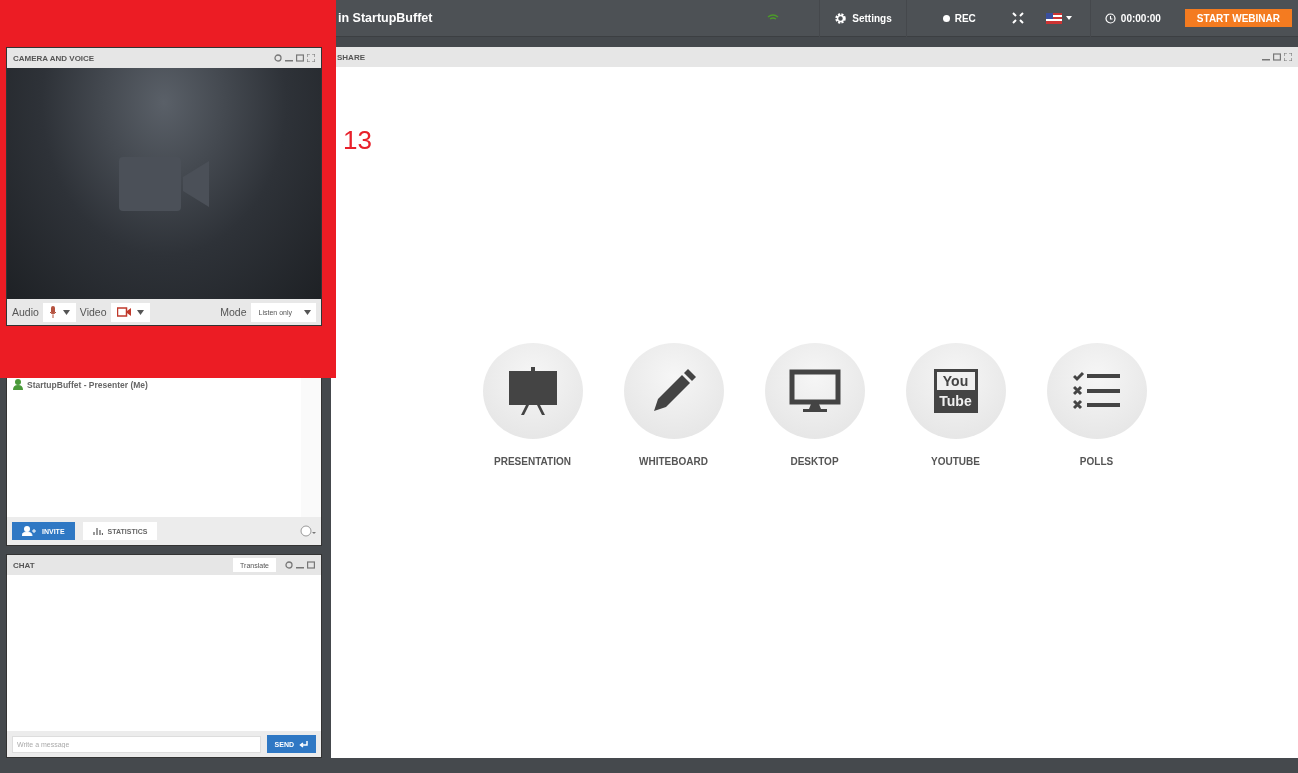 The image size is (1298, 773). What do you see at coordinates (25, 312) in the screenshot?
I see `audio-label: Audio` at bounding box center [25, 312].